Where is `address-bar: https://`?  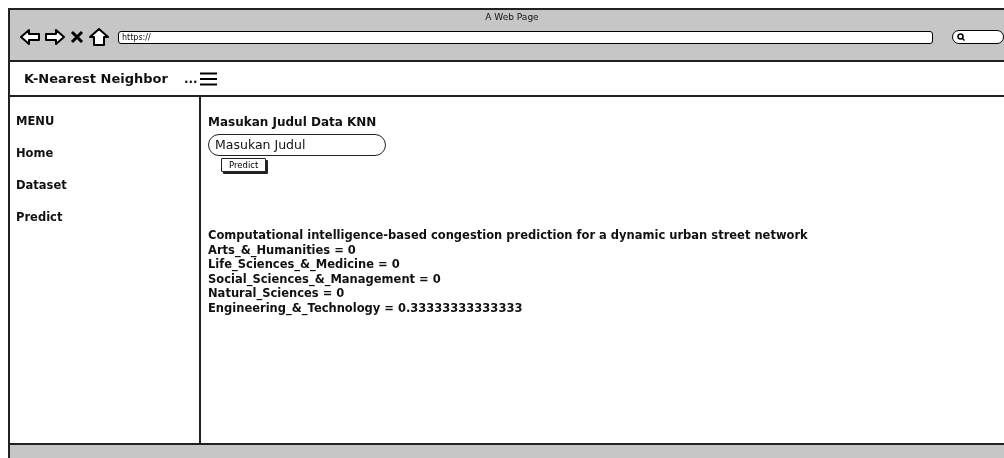
address-bar: https:// is located at coordinates (525, 37).